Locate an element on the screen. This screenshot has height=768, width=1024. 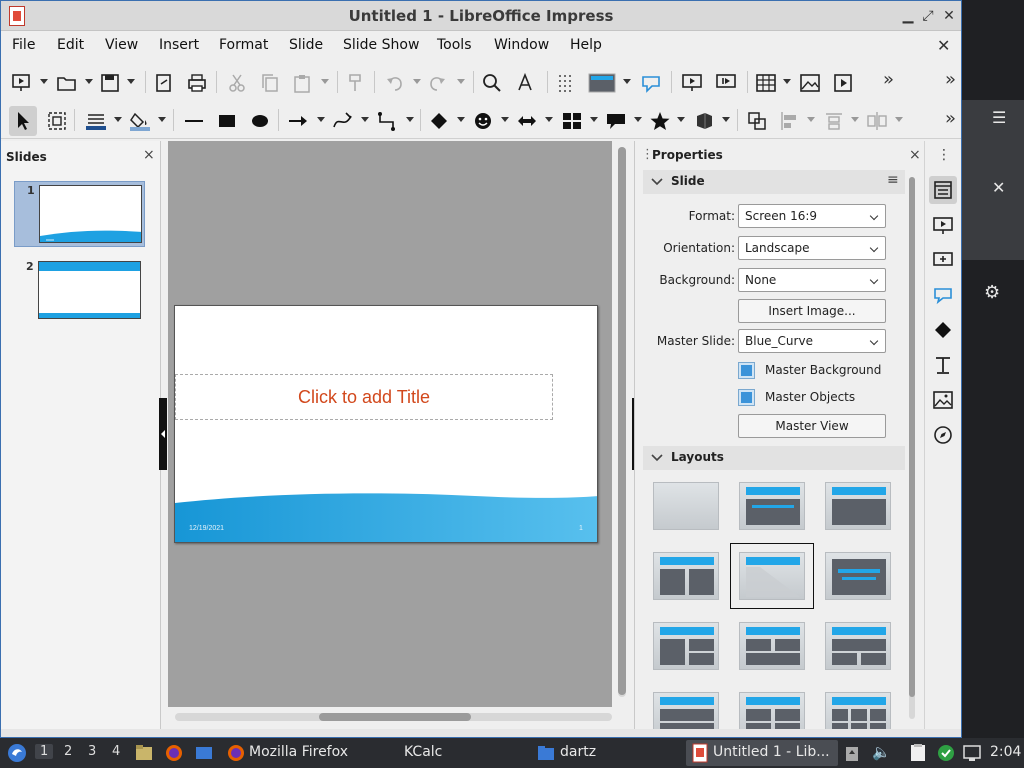
export-pdf-icon is located at coordinates (164, 83).